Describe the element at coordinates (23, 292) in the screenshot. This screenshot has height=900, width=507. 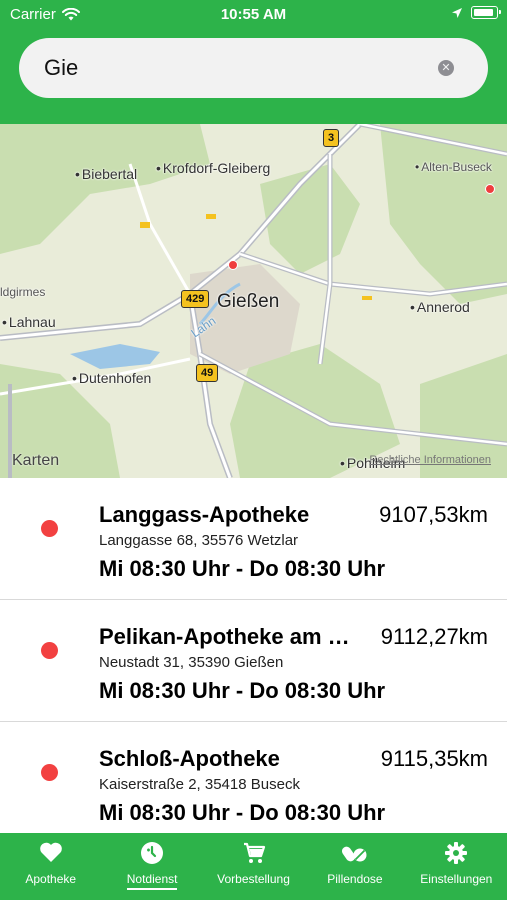
I see `map-label-dgirmes: ldgirmes` at that location.